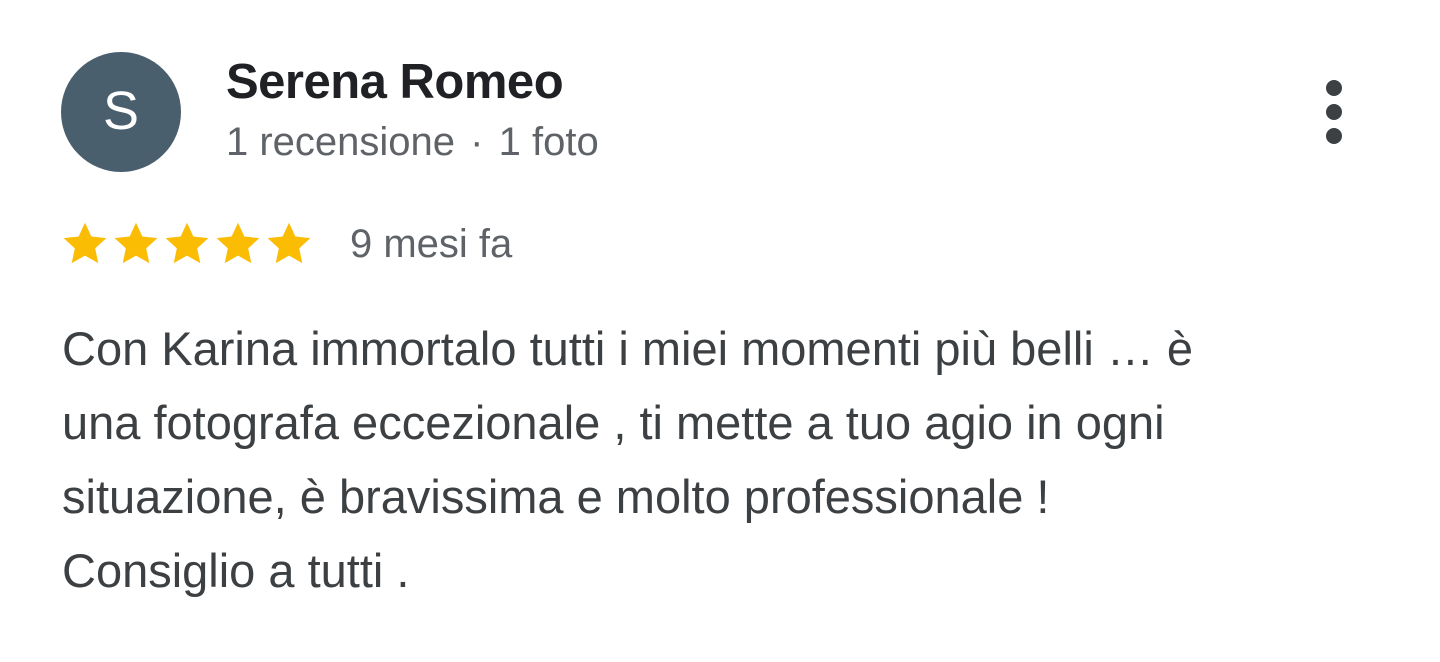  Describe the element at coordinates (236, 570) in the screenshot. I see `review-text-line: Consiglio a tutti .` at that location.